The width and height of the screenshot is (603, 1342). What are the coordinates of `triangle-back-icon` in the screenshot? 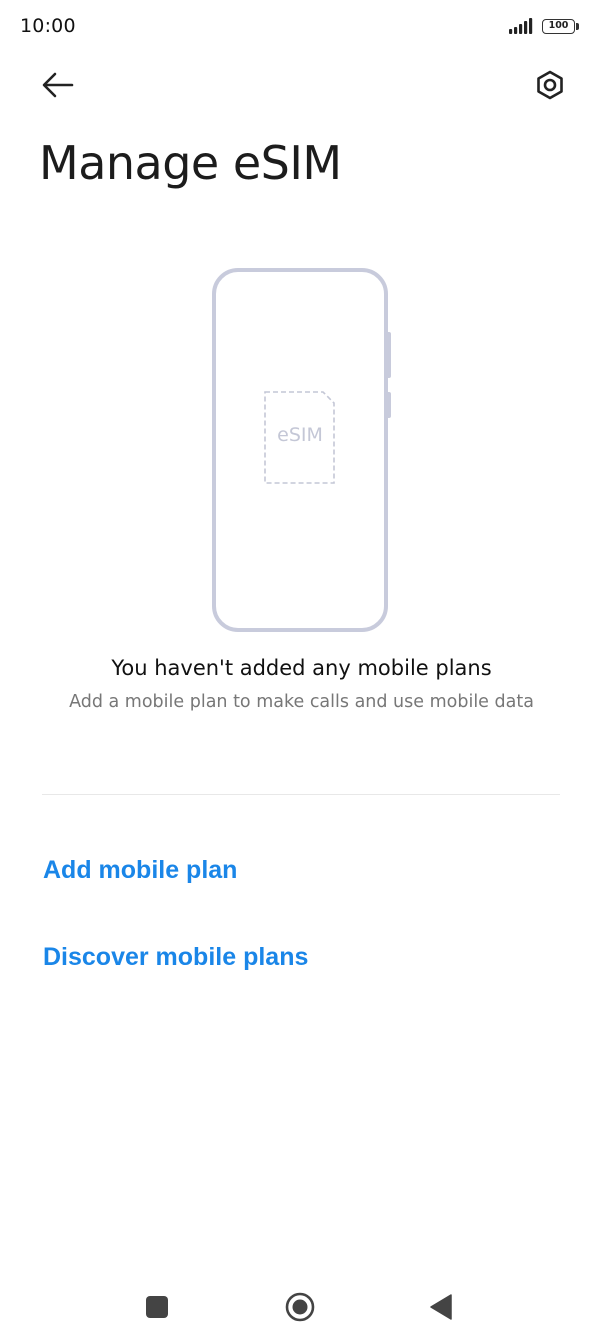 It's located at (441, 1307).